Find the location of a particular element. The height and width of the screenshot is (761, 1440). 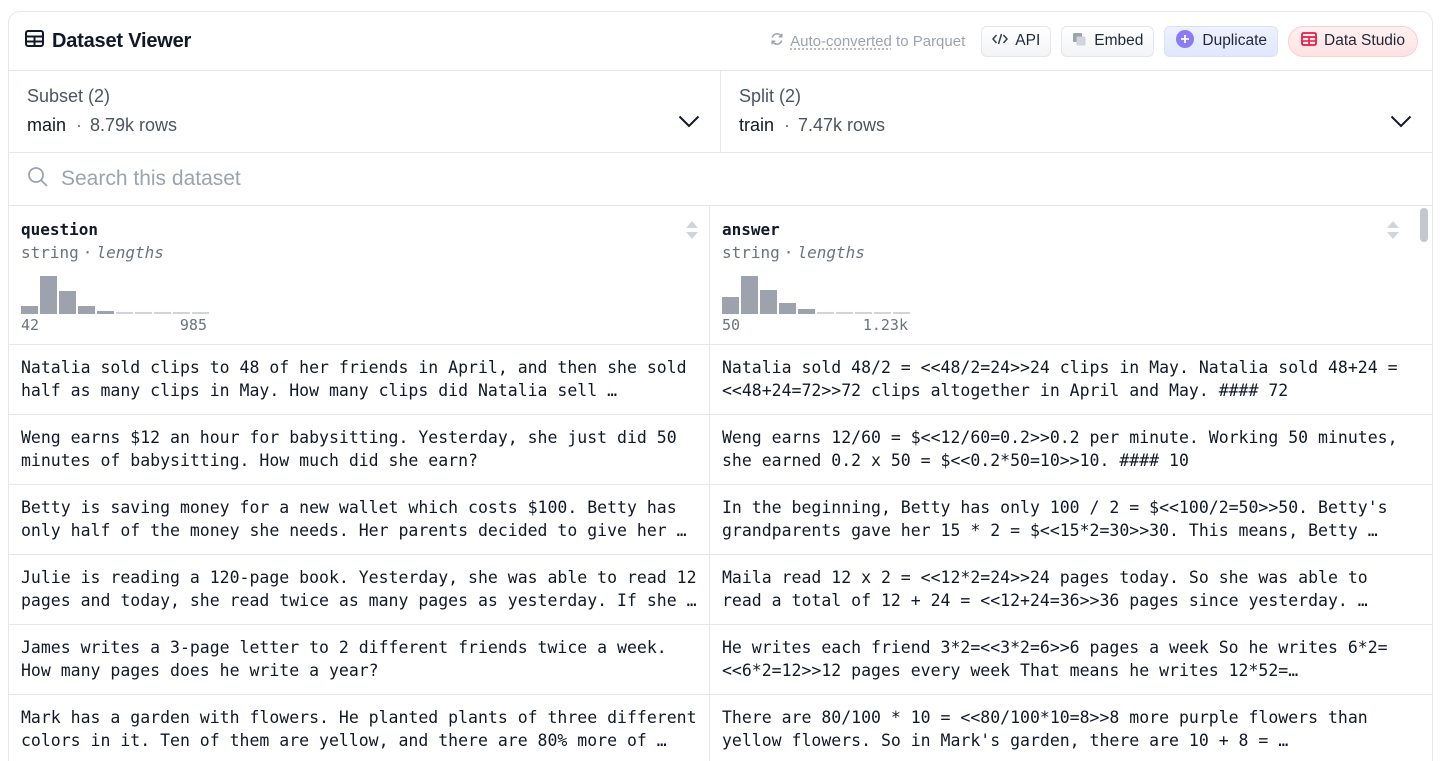

refresh-icon is located at coordinates (777, 41).